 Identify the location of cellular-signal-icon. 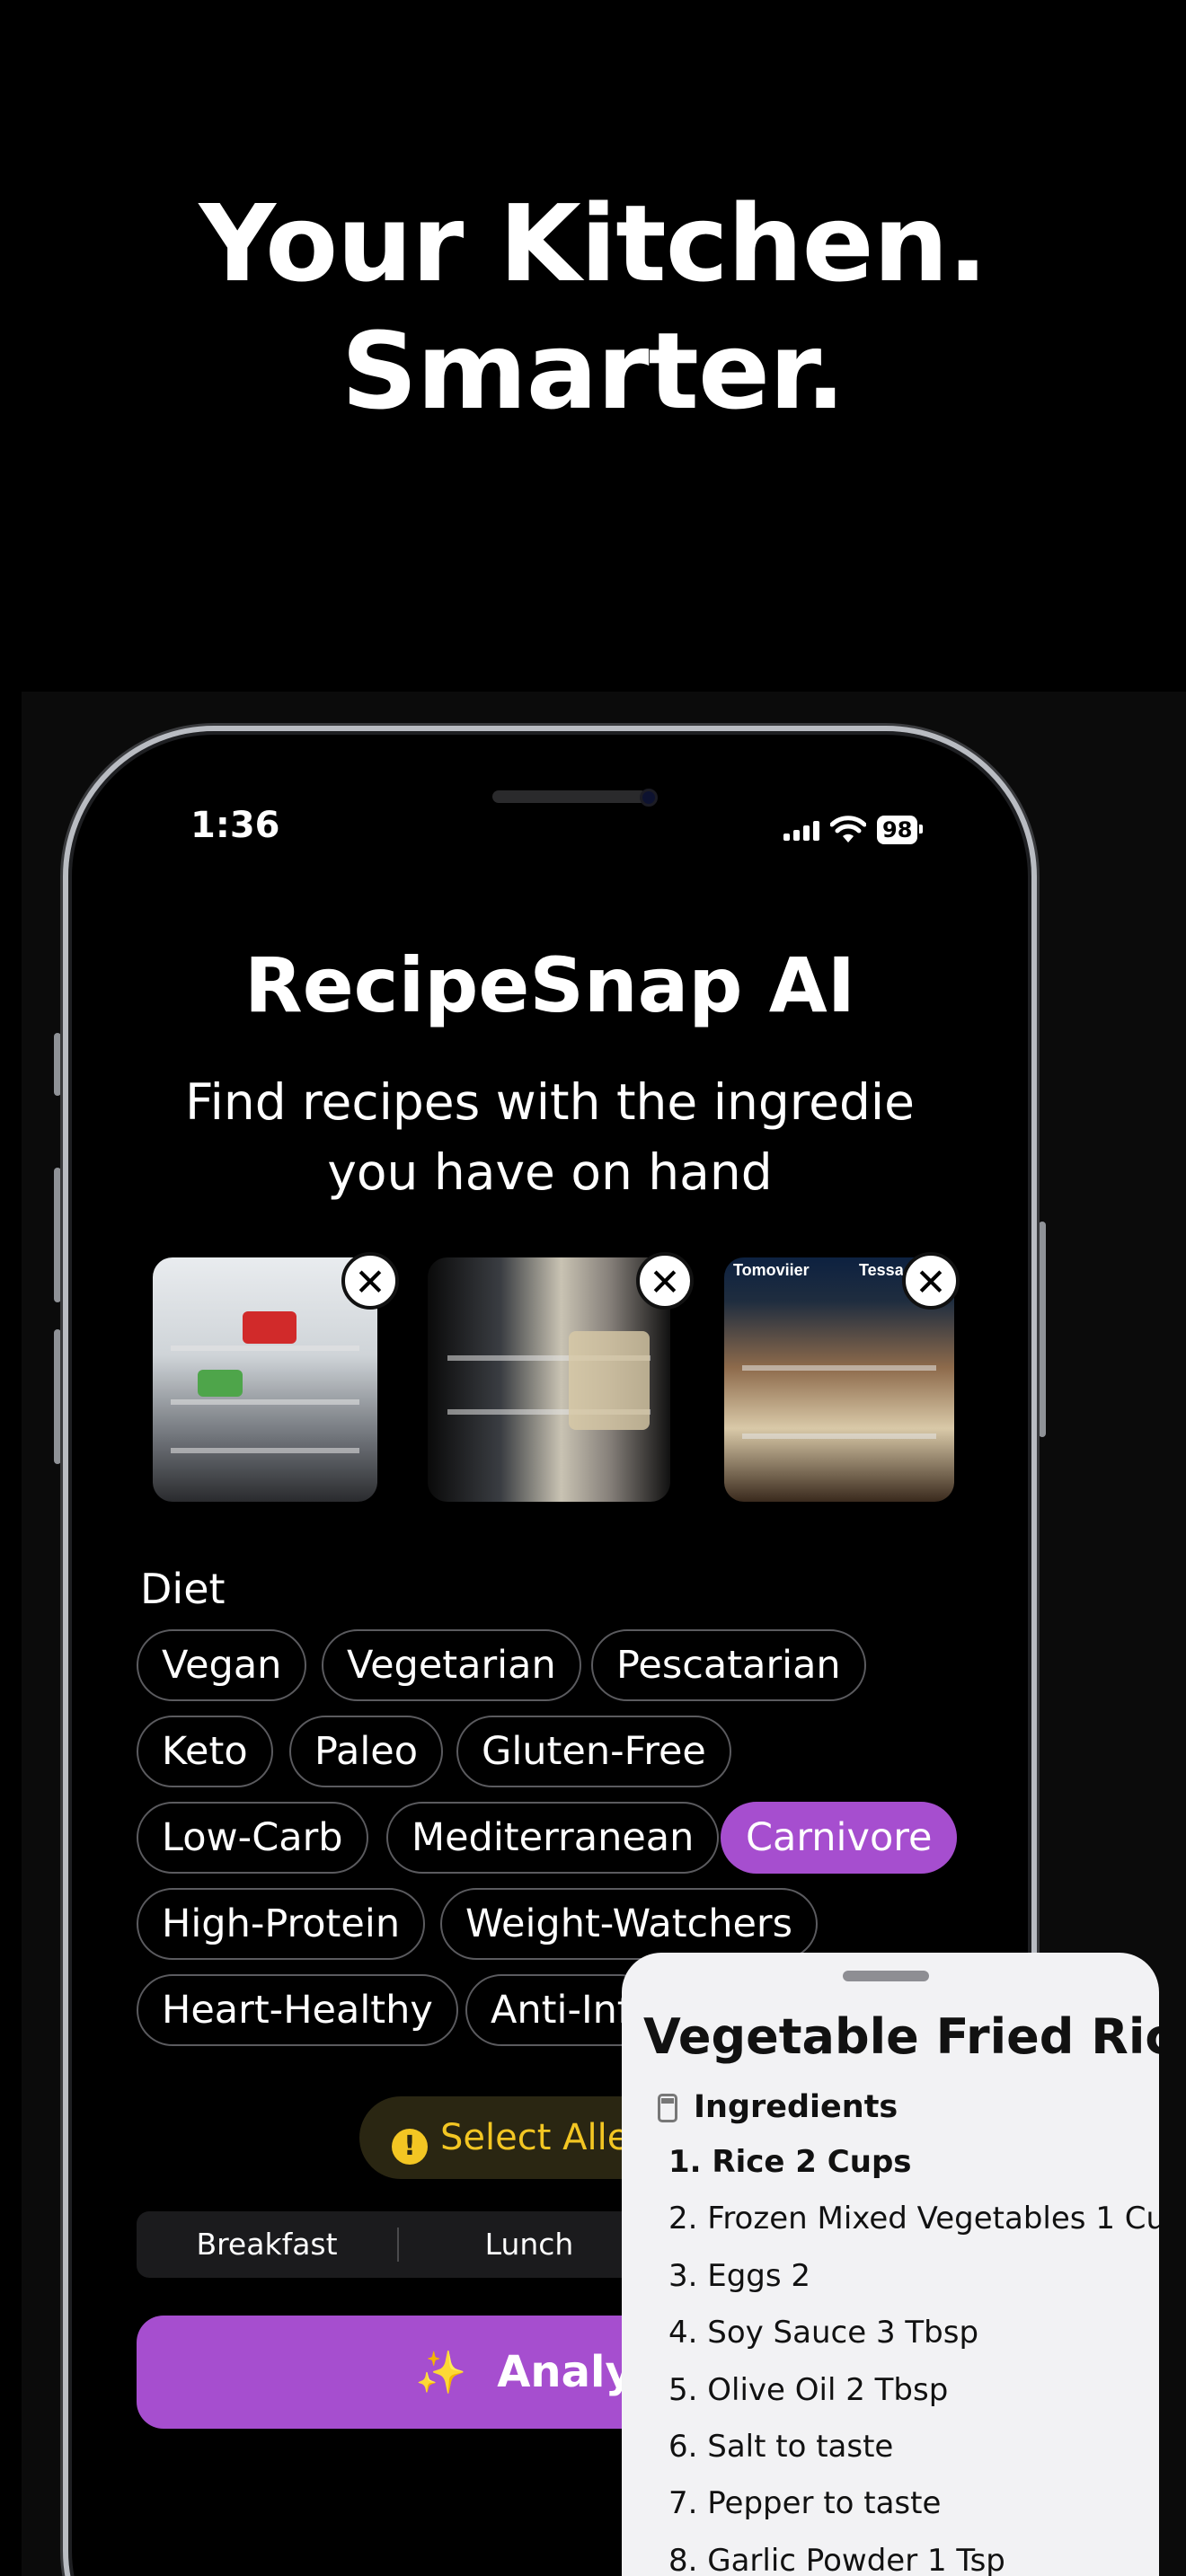
(801, 830).